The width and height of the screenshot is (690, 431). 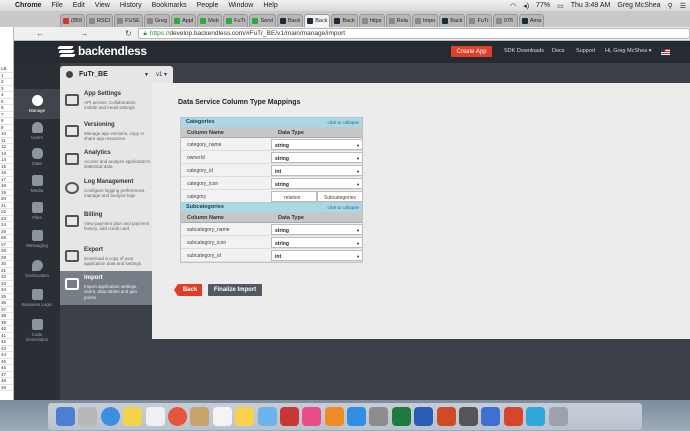 What do you see at coordinates (28, 5) in the screenshot?
I see `menu-app: Chrome` at bounding box center [28, 5].